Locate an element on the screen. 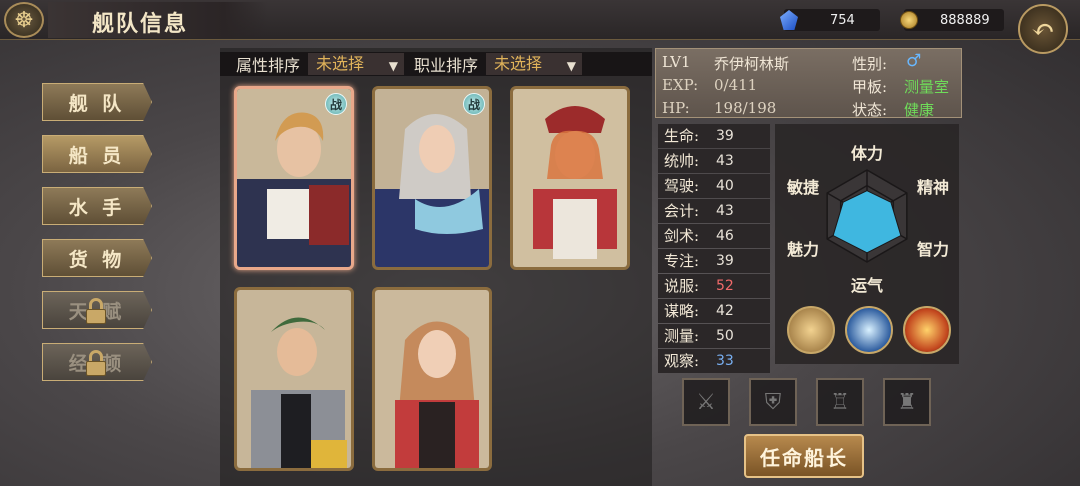  sidebar-item-fleet: 舰 队 is located at coordinates (97, 102).